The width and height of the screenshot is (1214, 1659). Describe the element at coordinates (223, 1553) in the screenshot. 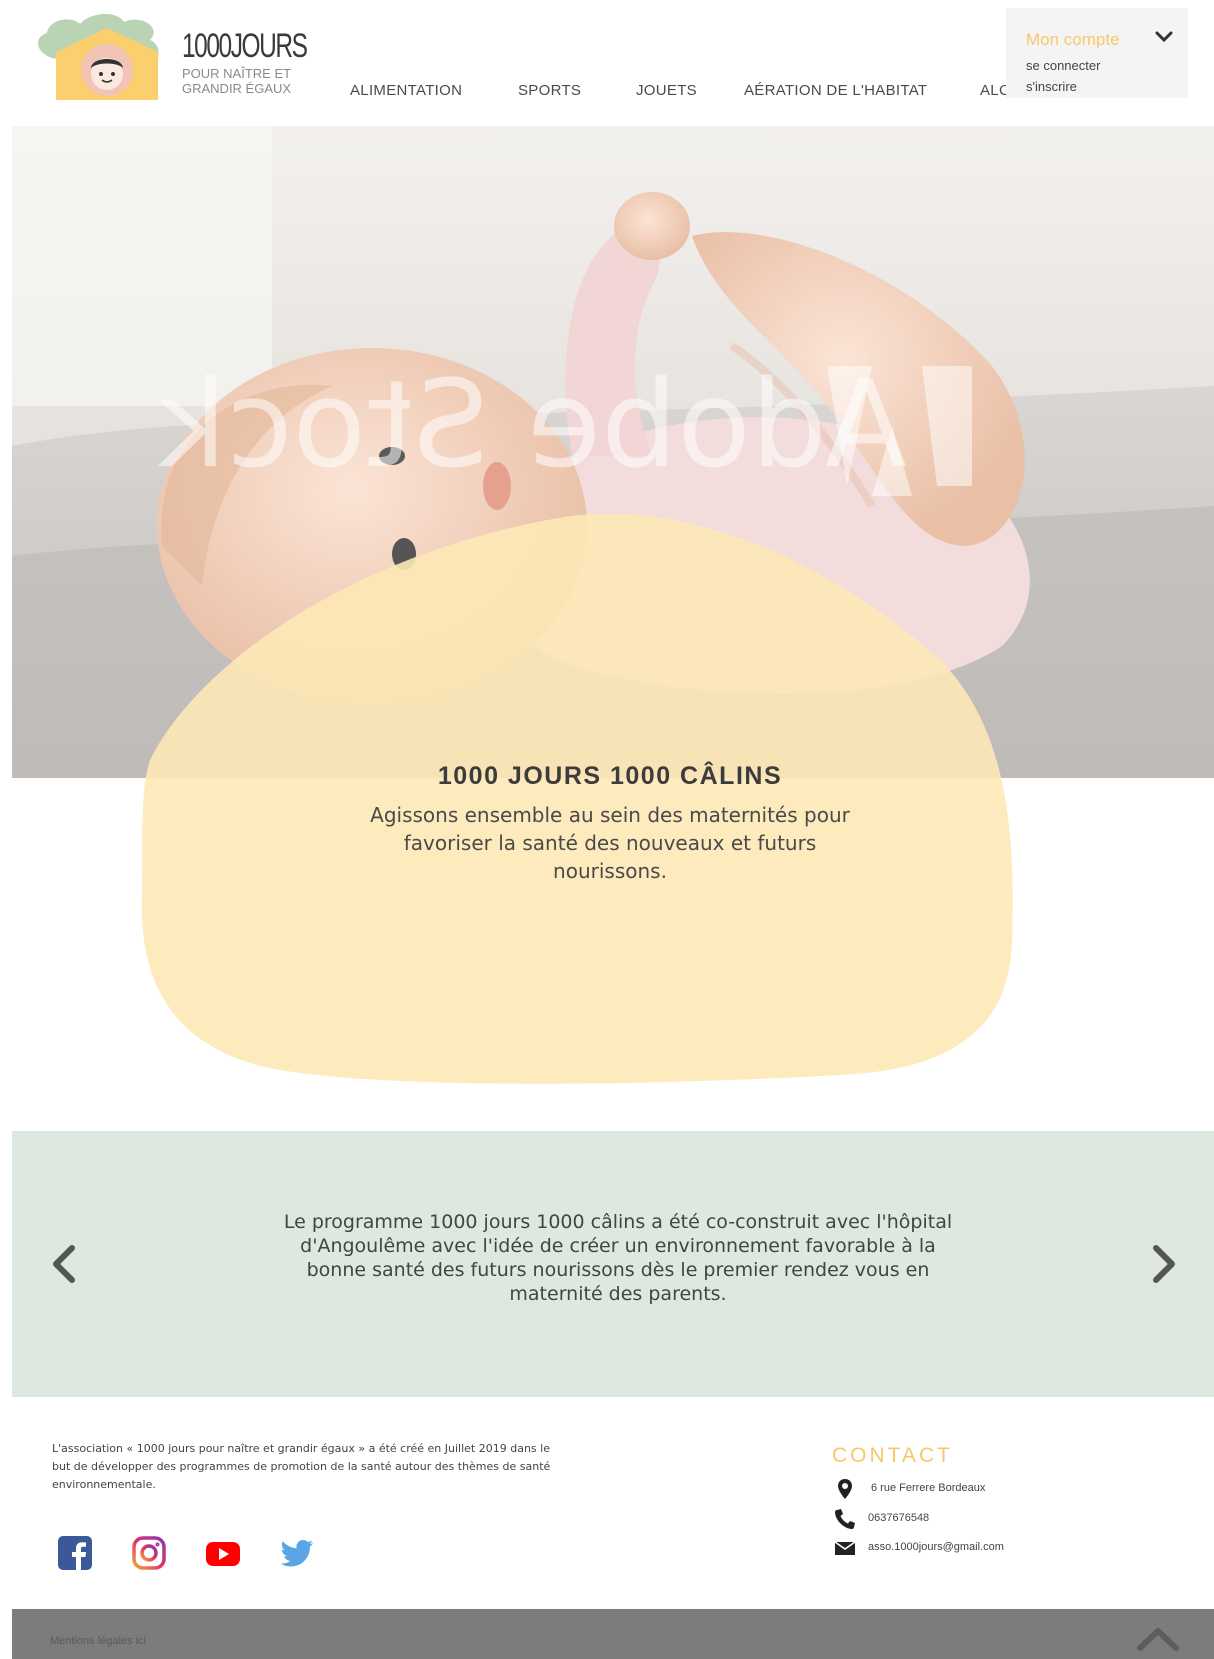

I see `youtube-icon` at that location.